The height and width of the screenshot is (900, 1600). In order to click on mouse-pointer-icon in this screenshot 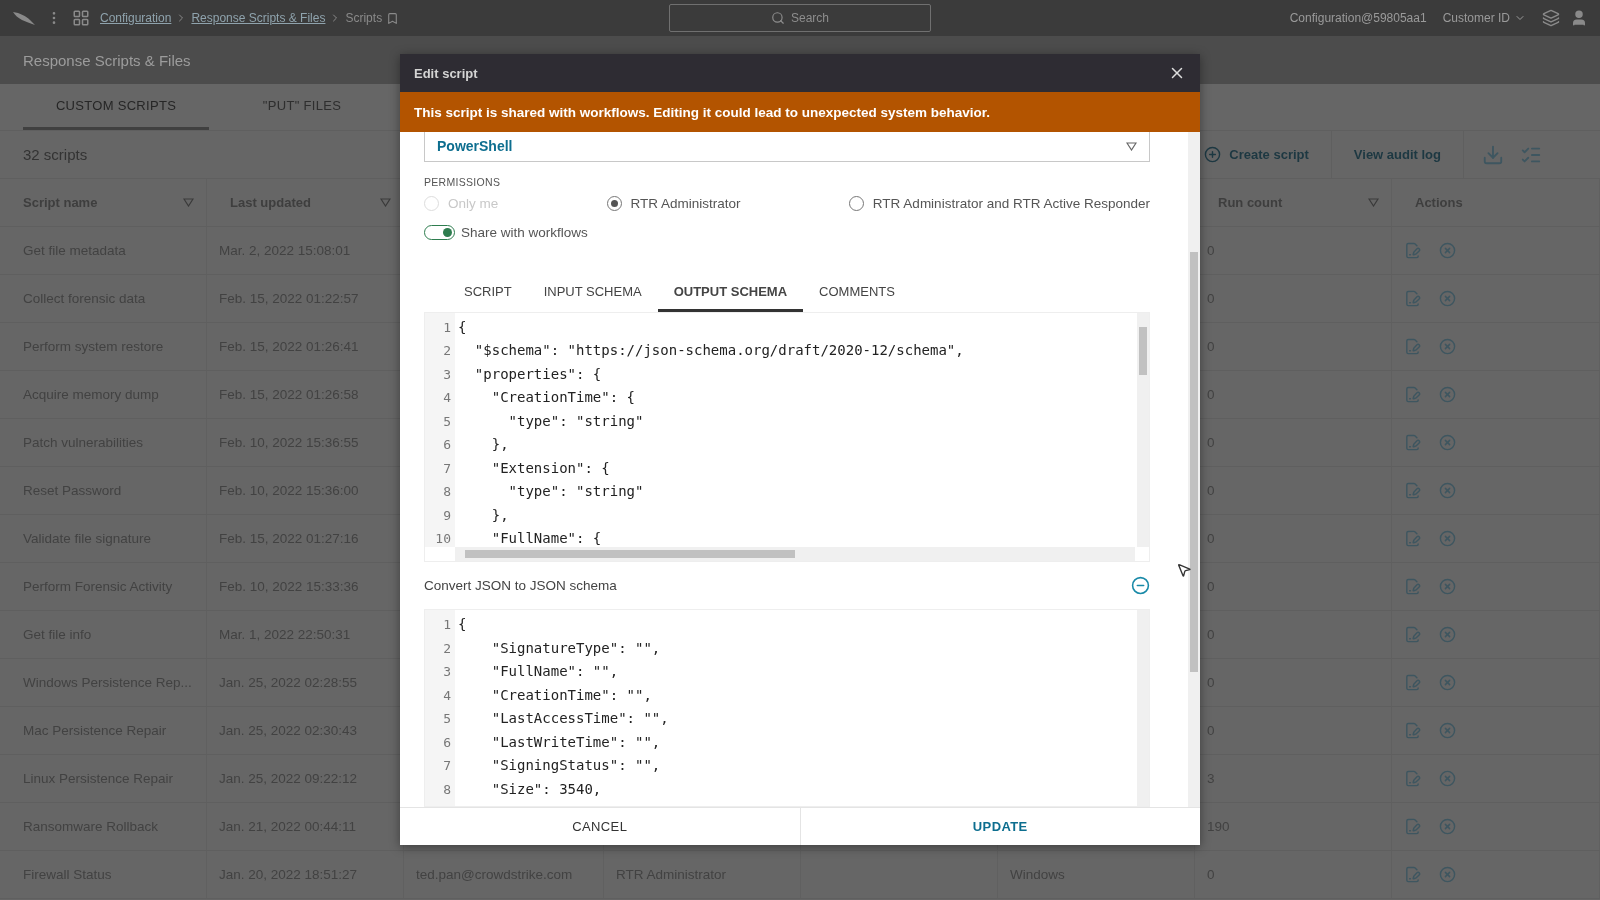, I will do `click(1184, 570)`.